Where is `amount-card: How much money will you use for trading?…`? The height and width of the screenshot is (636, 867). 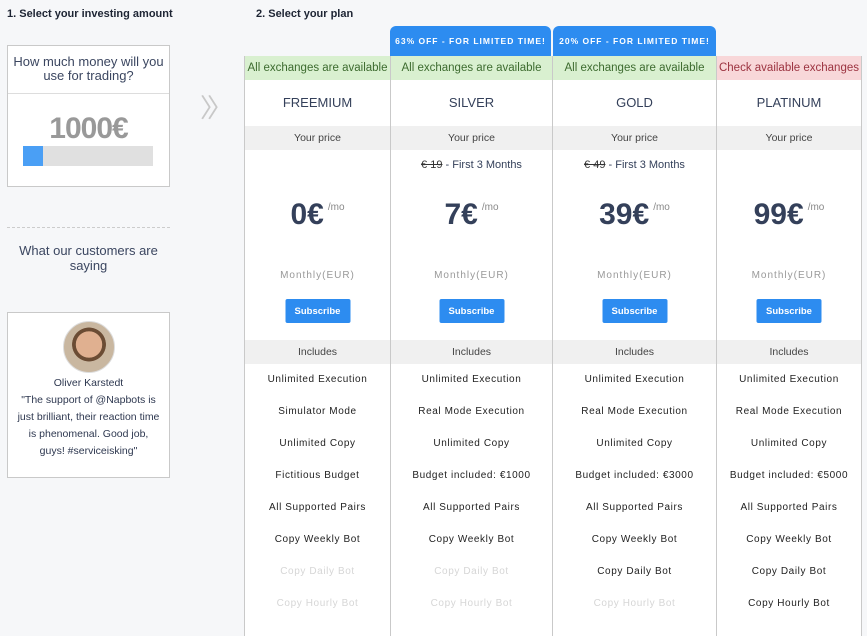 amount-card: How much money will you use for trading?… is located at coordinates (88, 116).